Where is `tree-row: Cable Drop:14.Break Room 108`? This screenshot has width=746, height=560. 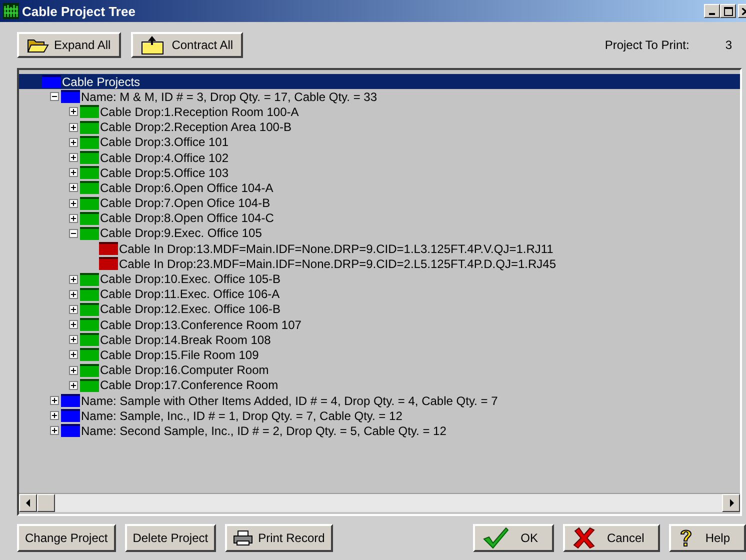 tree-row: Cable Drop:14.Break Room 108 is located at coordinates (379, 340).